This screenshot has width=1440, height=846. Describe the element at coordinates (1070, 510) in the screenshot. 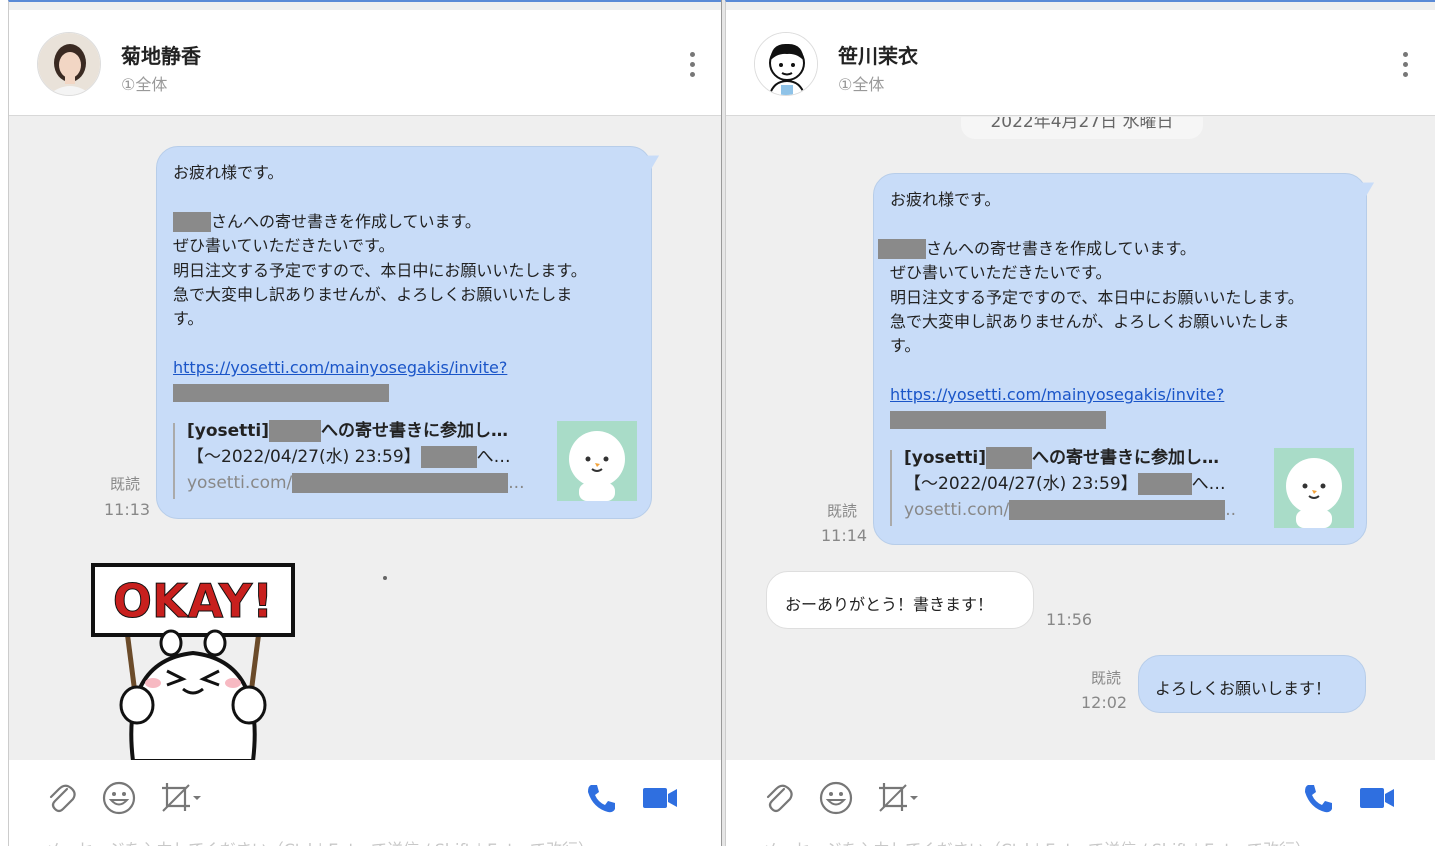

I see `preview-url: yosetti.com/..` at that location.